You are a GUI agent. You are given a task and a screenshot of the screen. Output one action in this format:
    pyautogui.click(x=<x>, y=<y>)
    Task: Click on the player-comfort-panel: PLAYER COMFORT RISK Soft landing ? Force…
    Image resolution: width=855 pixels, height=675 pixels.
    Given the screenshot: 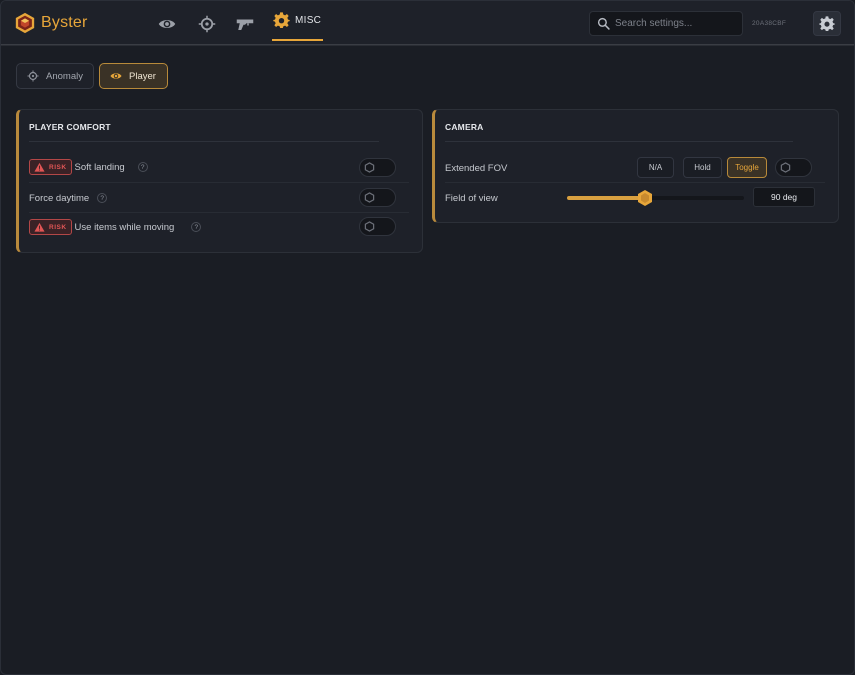 What is the action you would take?
    pyautogui.click(x=219, y=181)
    